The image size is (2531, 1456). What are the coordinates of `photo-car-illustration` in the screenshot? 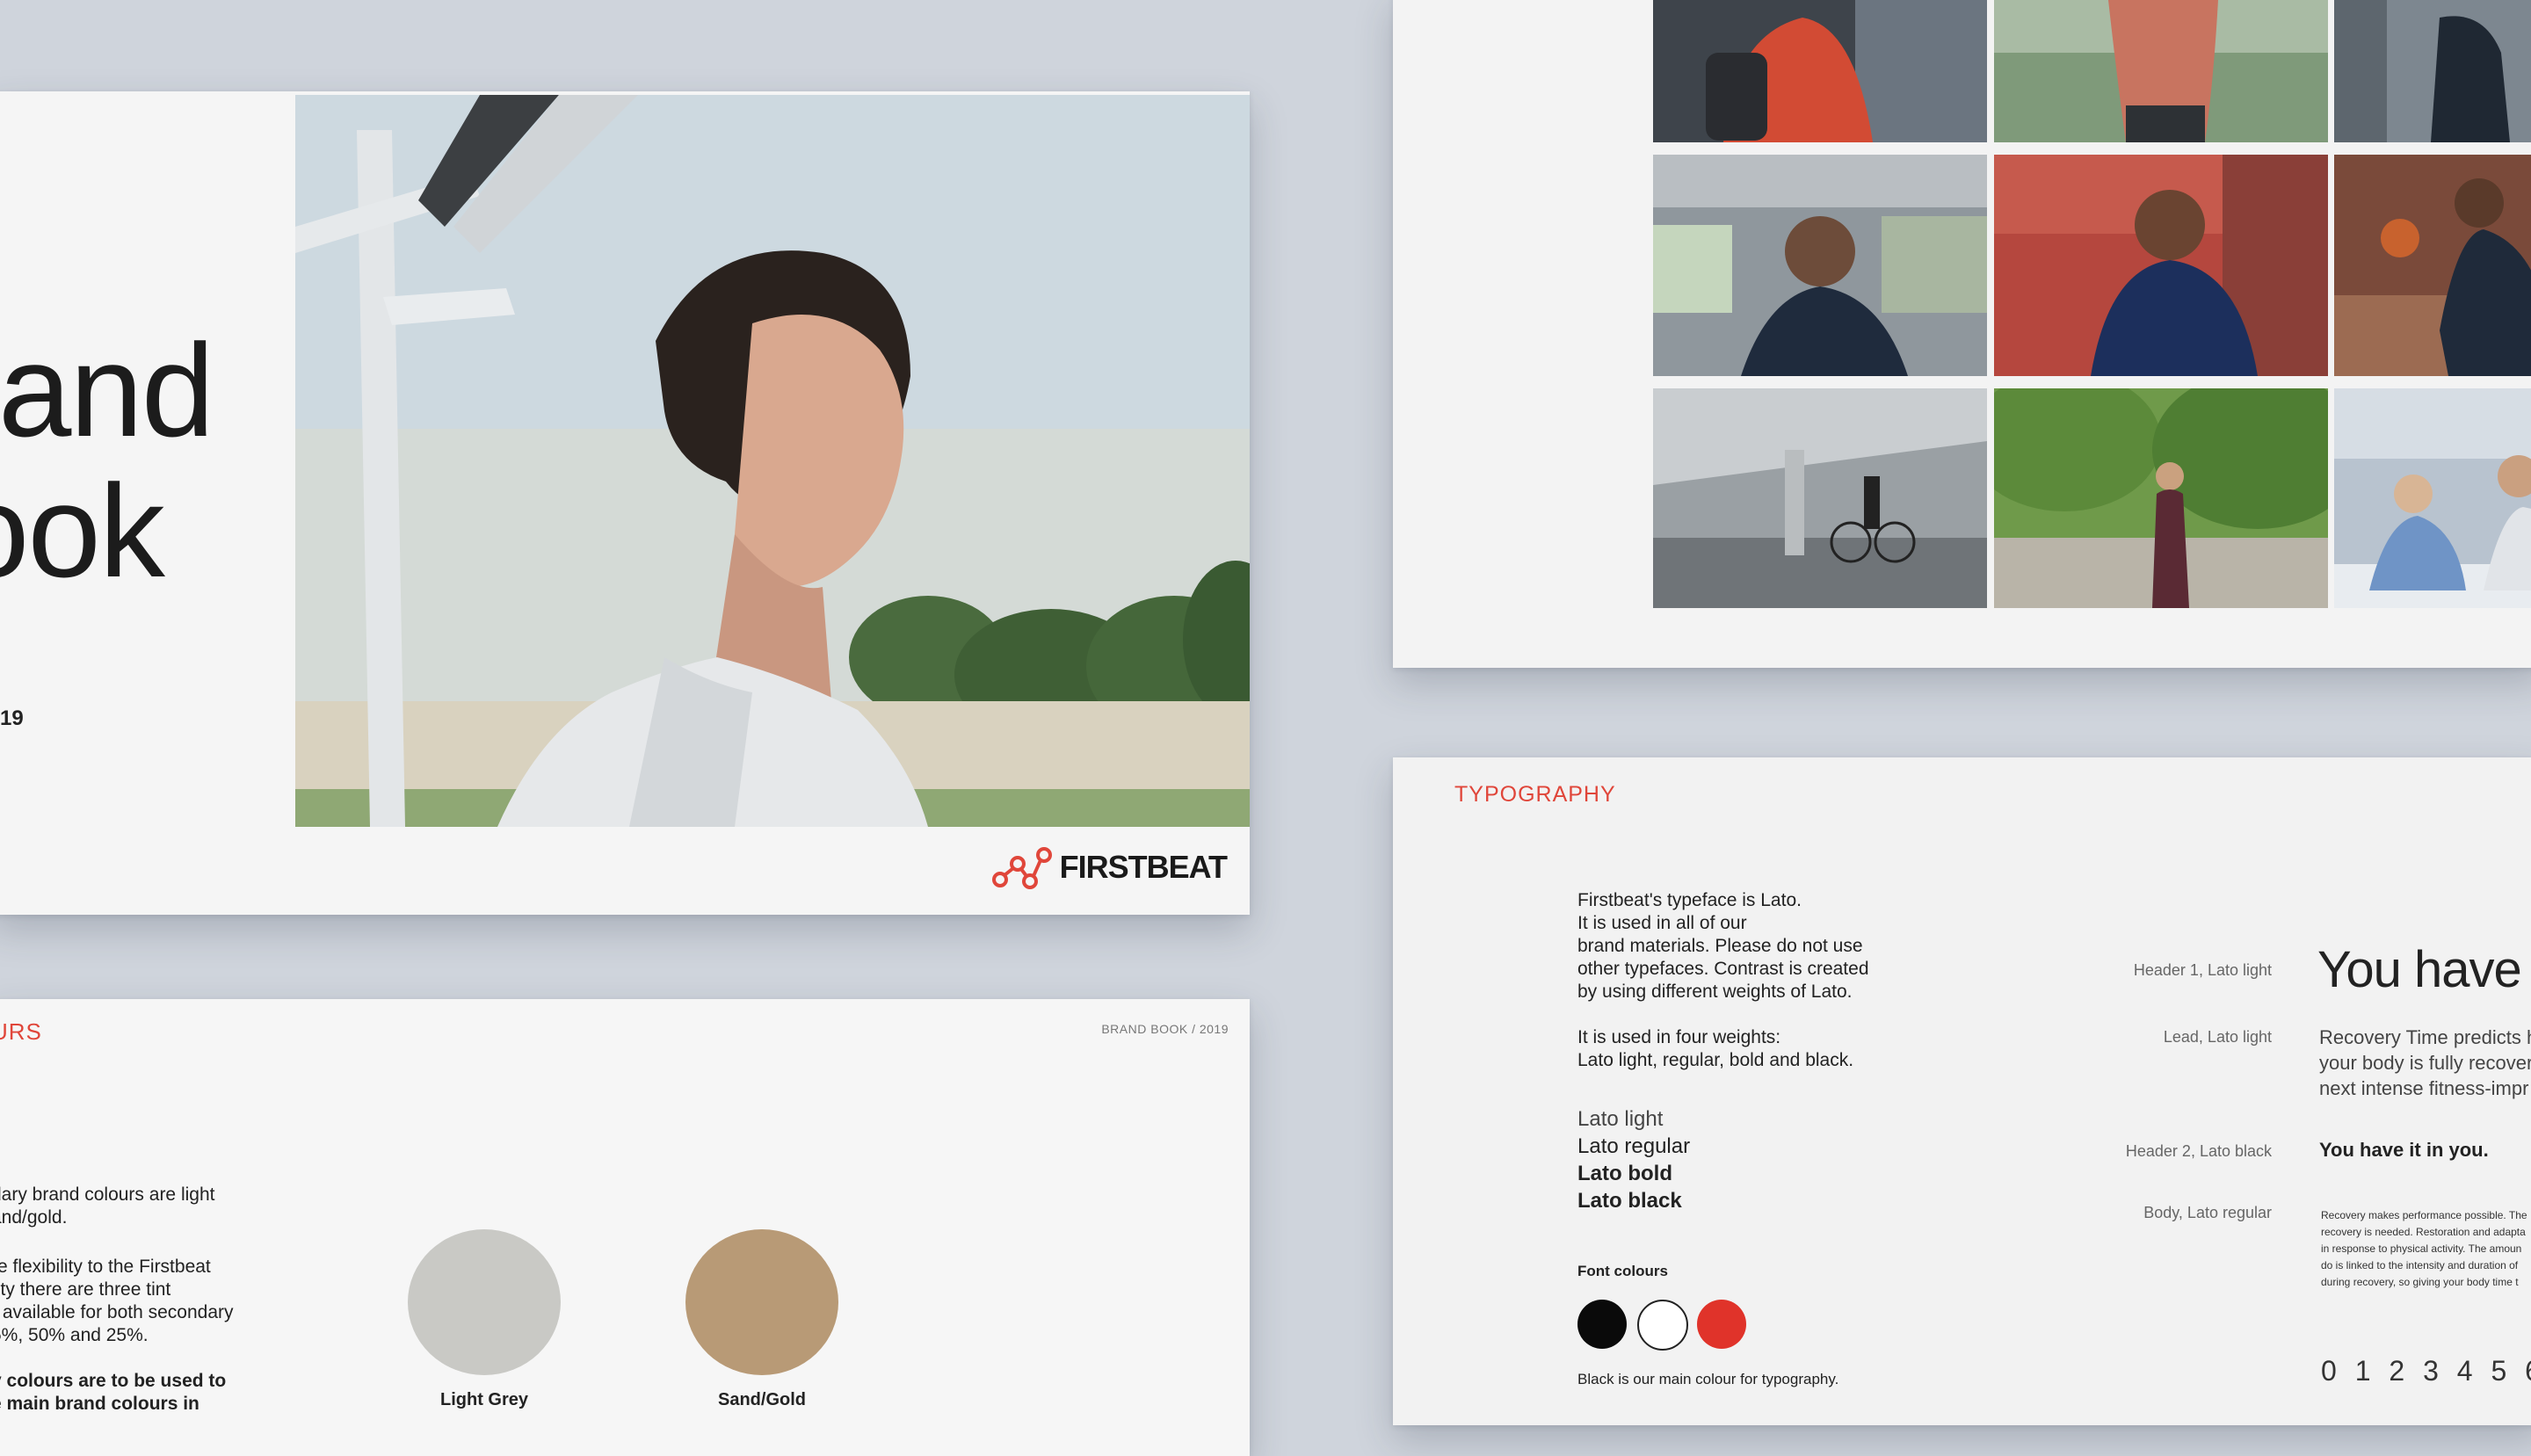 It's located at (1820, 265).